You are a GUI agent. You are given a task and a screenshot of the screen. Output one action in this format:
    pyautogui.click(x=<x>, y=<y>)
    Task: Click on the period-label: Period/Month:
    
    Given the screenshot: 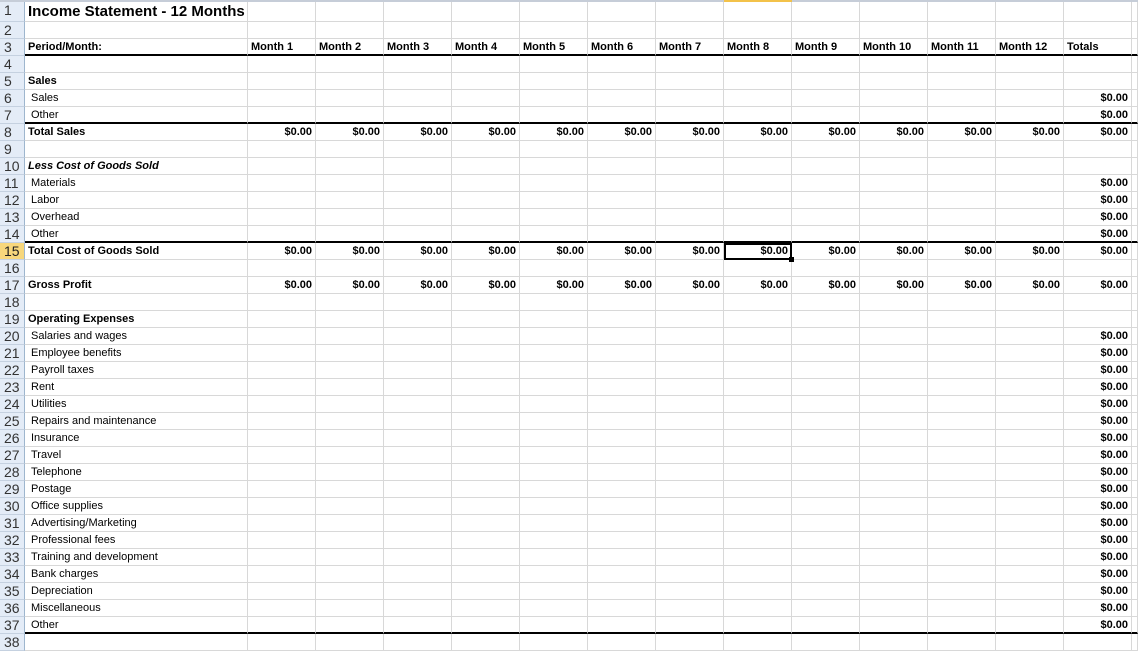 What is the action you would take?
    pyautogui.click(x=136, y=47)
    